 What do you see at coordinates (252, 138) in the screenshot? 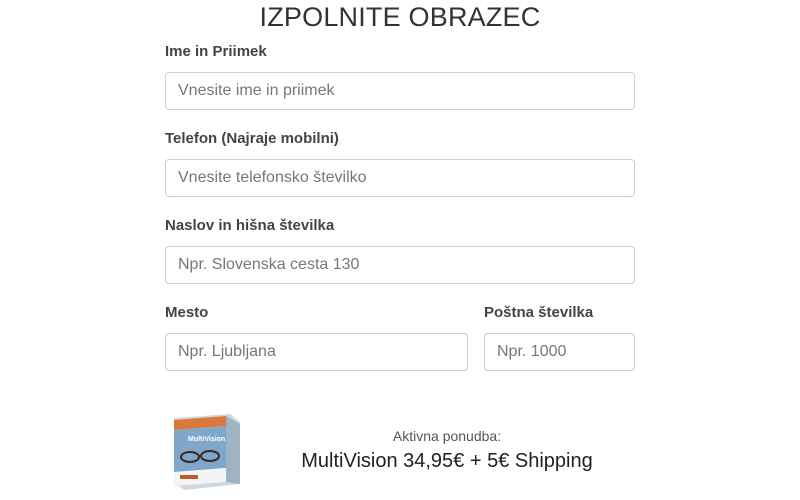
I see `phone-label: Telefon (Najraje mobilni)` at bounding box center [252, 138].